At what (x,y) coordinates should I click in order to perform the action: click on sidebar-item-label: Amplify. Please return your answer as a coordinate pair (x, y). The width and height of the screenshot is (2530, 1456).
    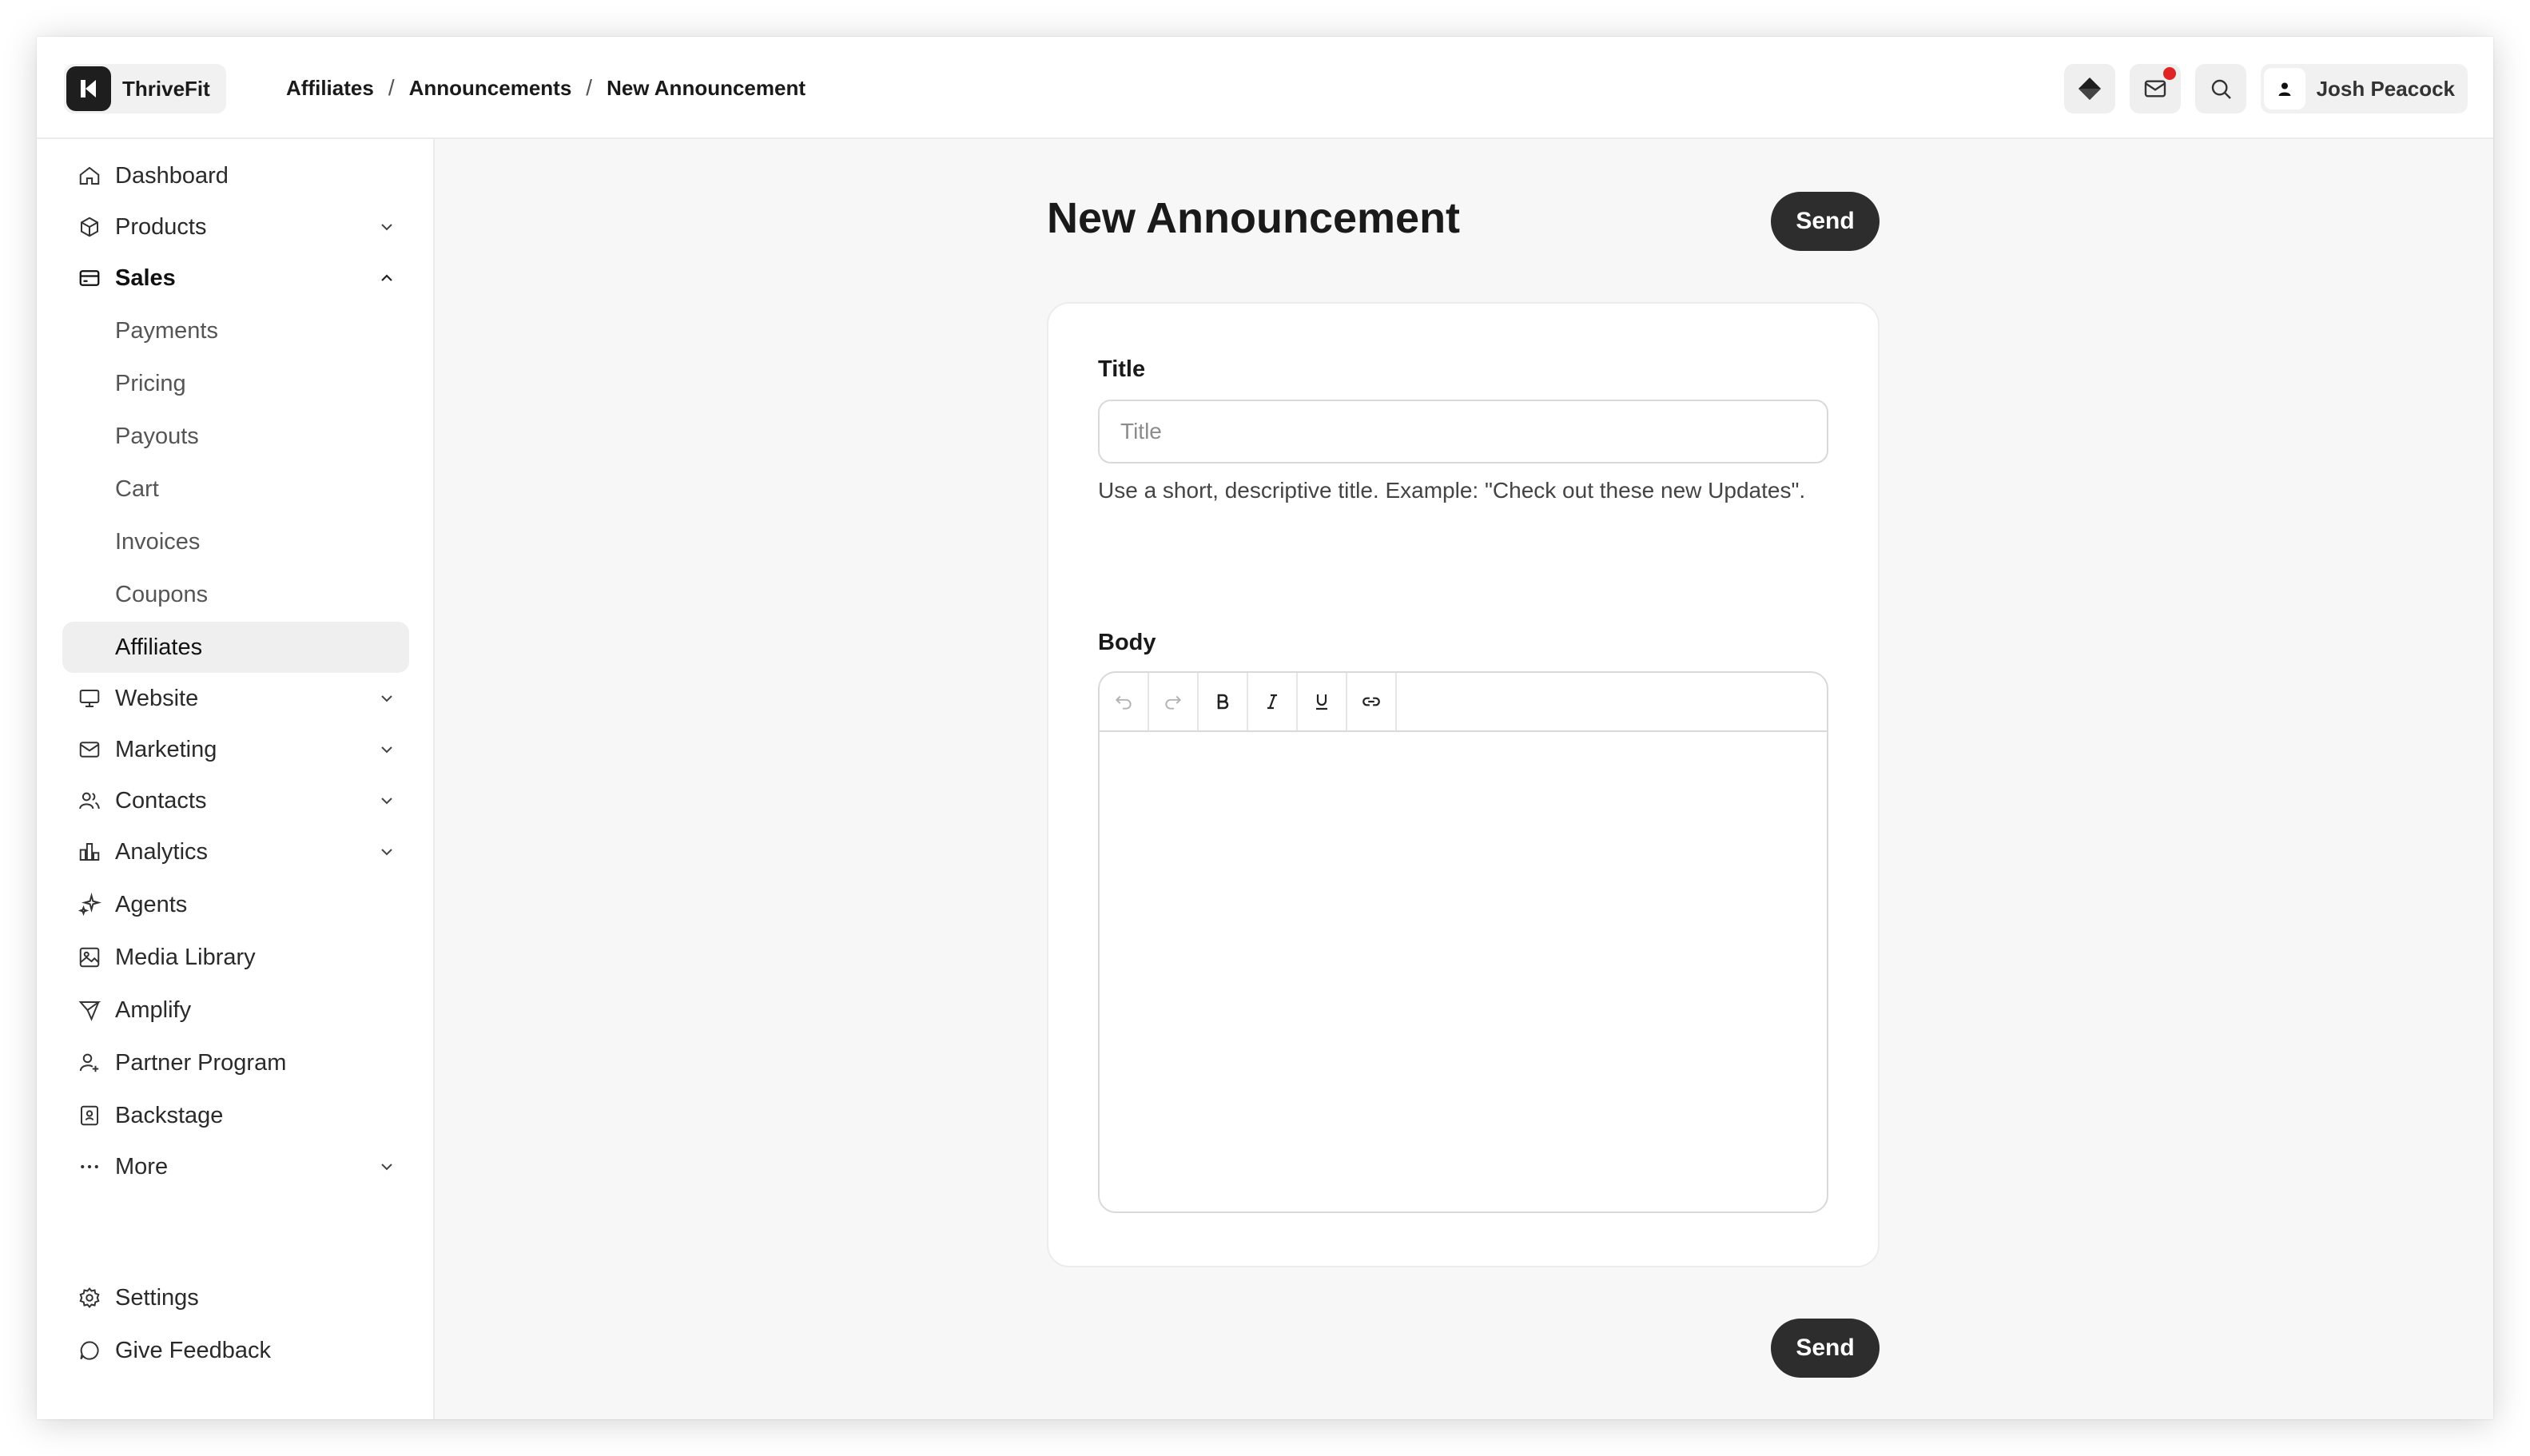
    Looking at the image, I should click on (153, 1010).